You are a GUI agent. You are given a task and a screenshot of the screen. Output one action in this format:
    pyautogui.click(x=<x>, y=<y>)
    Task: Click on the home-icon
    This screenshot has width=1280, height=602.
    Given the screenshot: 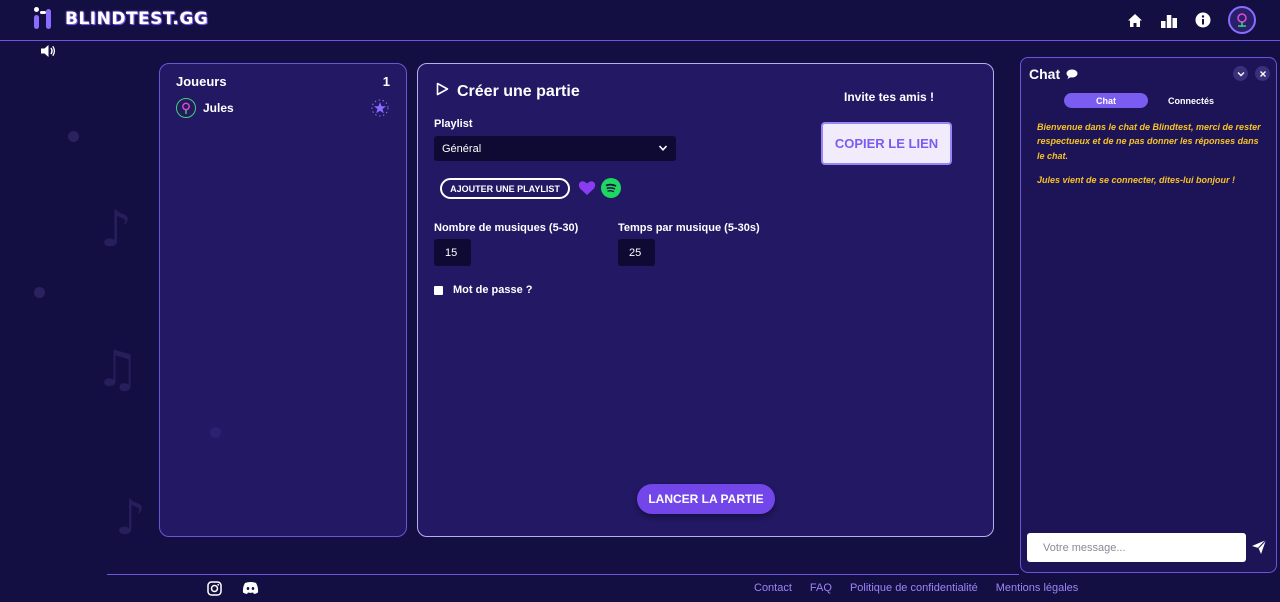 What is the action you would take?
    pyautogui.click(x=1135, y=20)
    